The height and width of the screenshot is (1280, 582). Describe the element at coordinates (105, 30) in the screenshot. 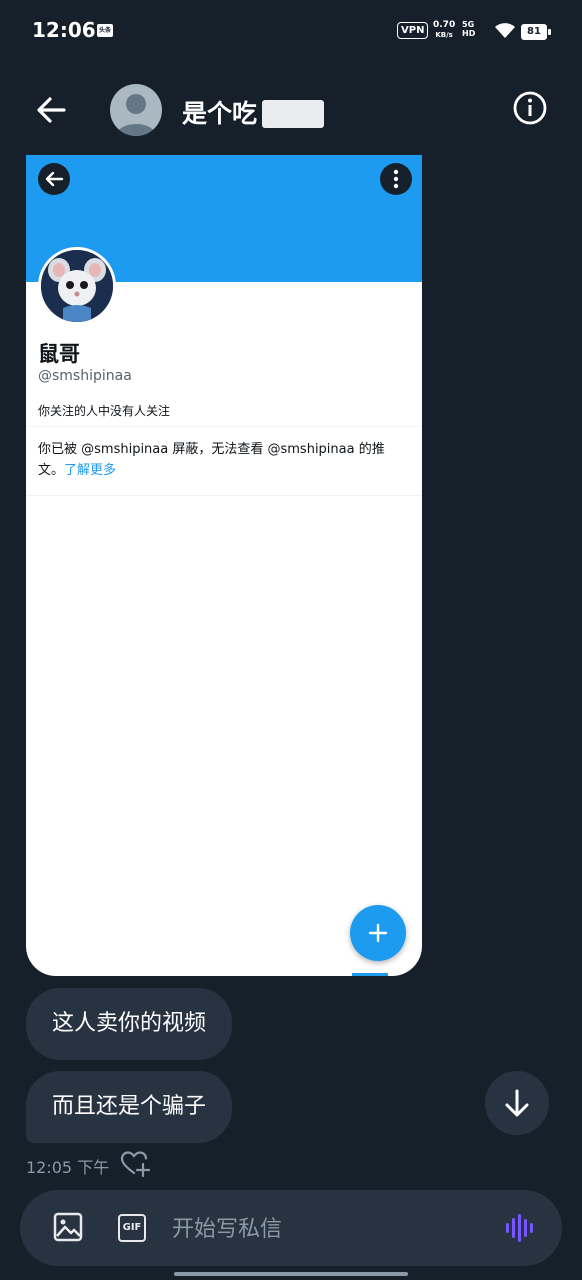

I see `notification-badge: 头条` at that location.